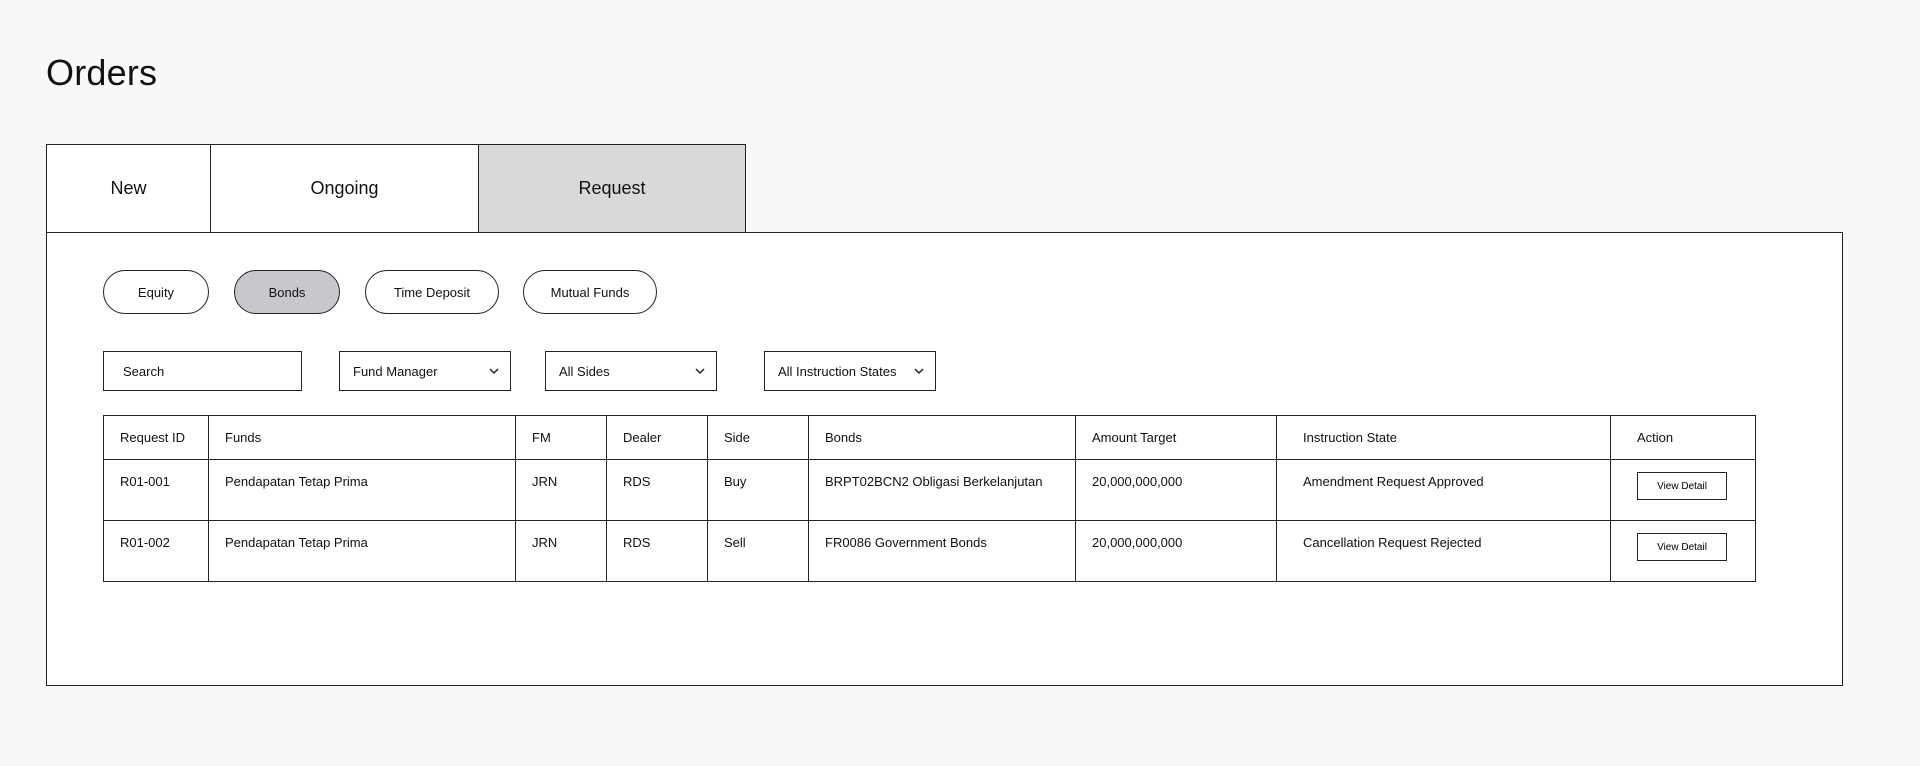 This screenshot has width=1920, height=766. What do you see at coordinates (128, 188) in the screenshot?
I see `tab-new: New` at bounding box center [128, 188].